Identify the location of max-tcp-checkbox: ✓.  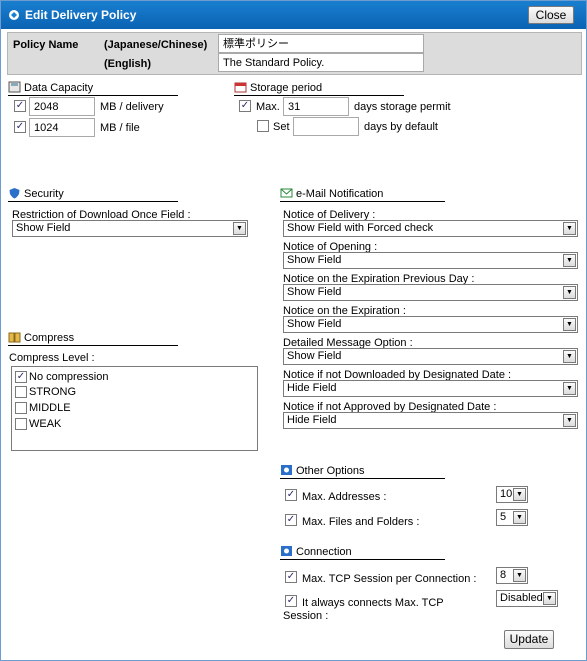
(291, 577).